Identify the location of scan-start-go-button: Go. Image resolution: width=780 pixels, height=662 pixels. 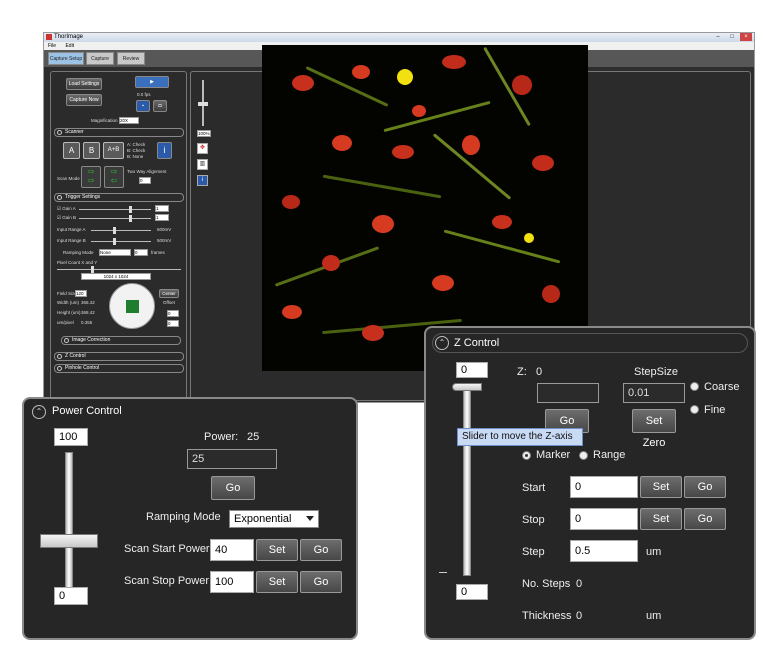
(321, 550).